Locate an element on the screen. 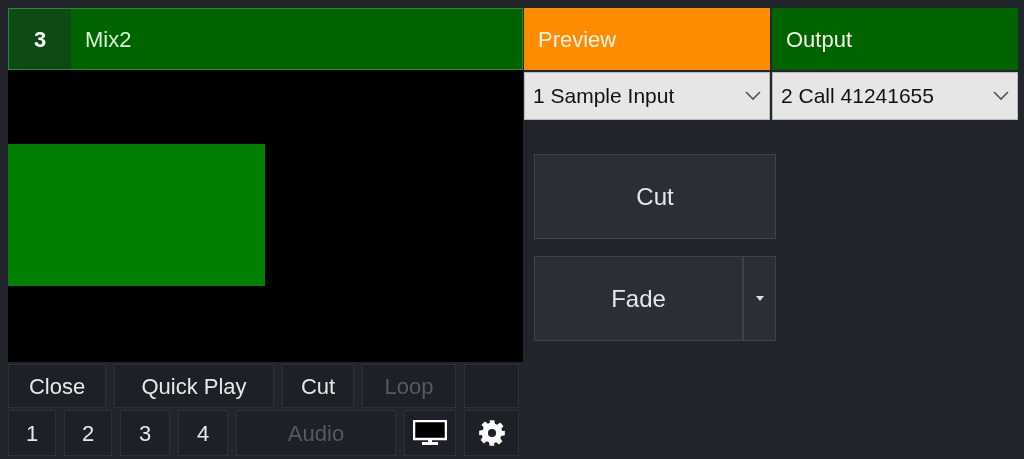 Image resolution: width=1024 pixels, height=459 pixels. transition-button: Fade is located at coordinates (638, 298).